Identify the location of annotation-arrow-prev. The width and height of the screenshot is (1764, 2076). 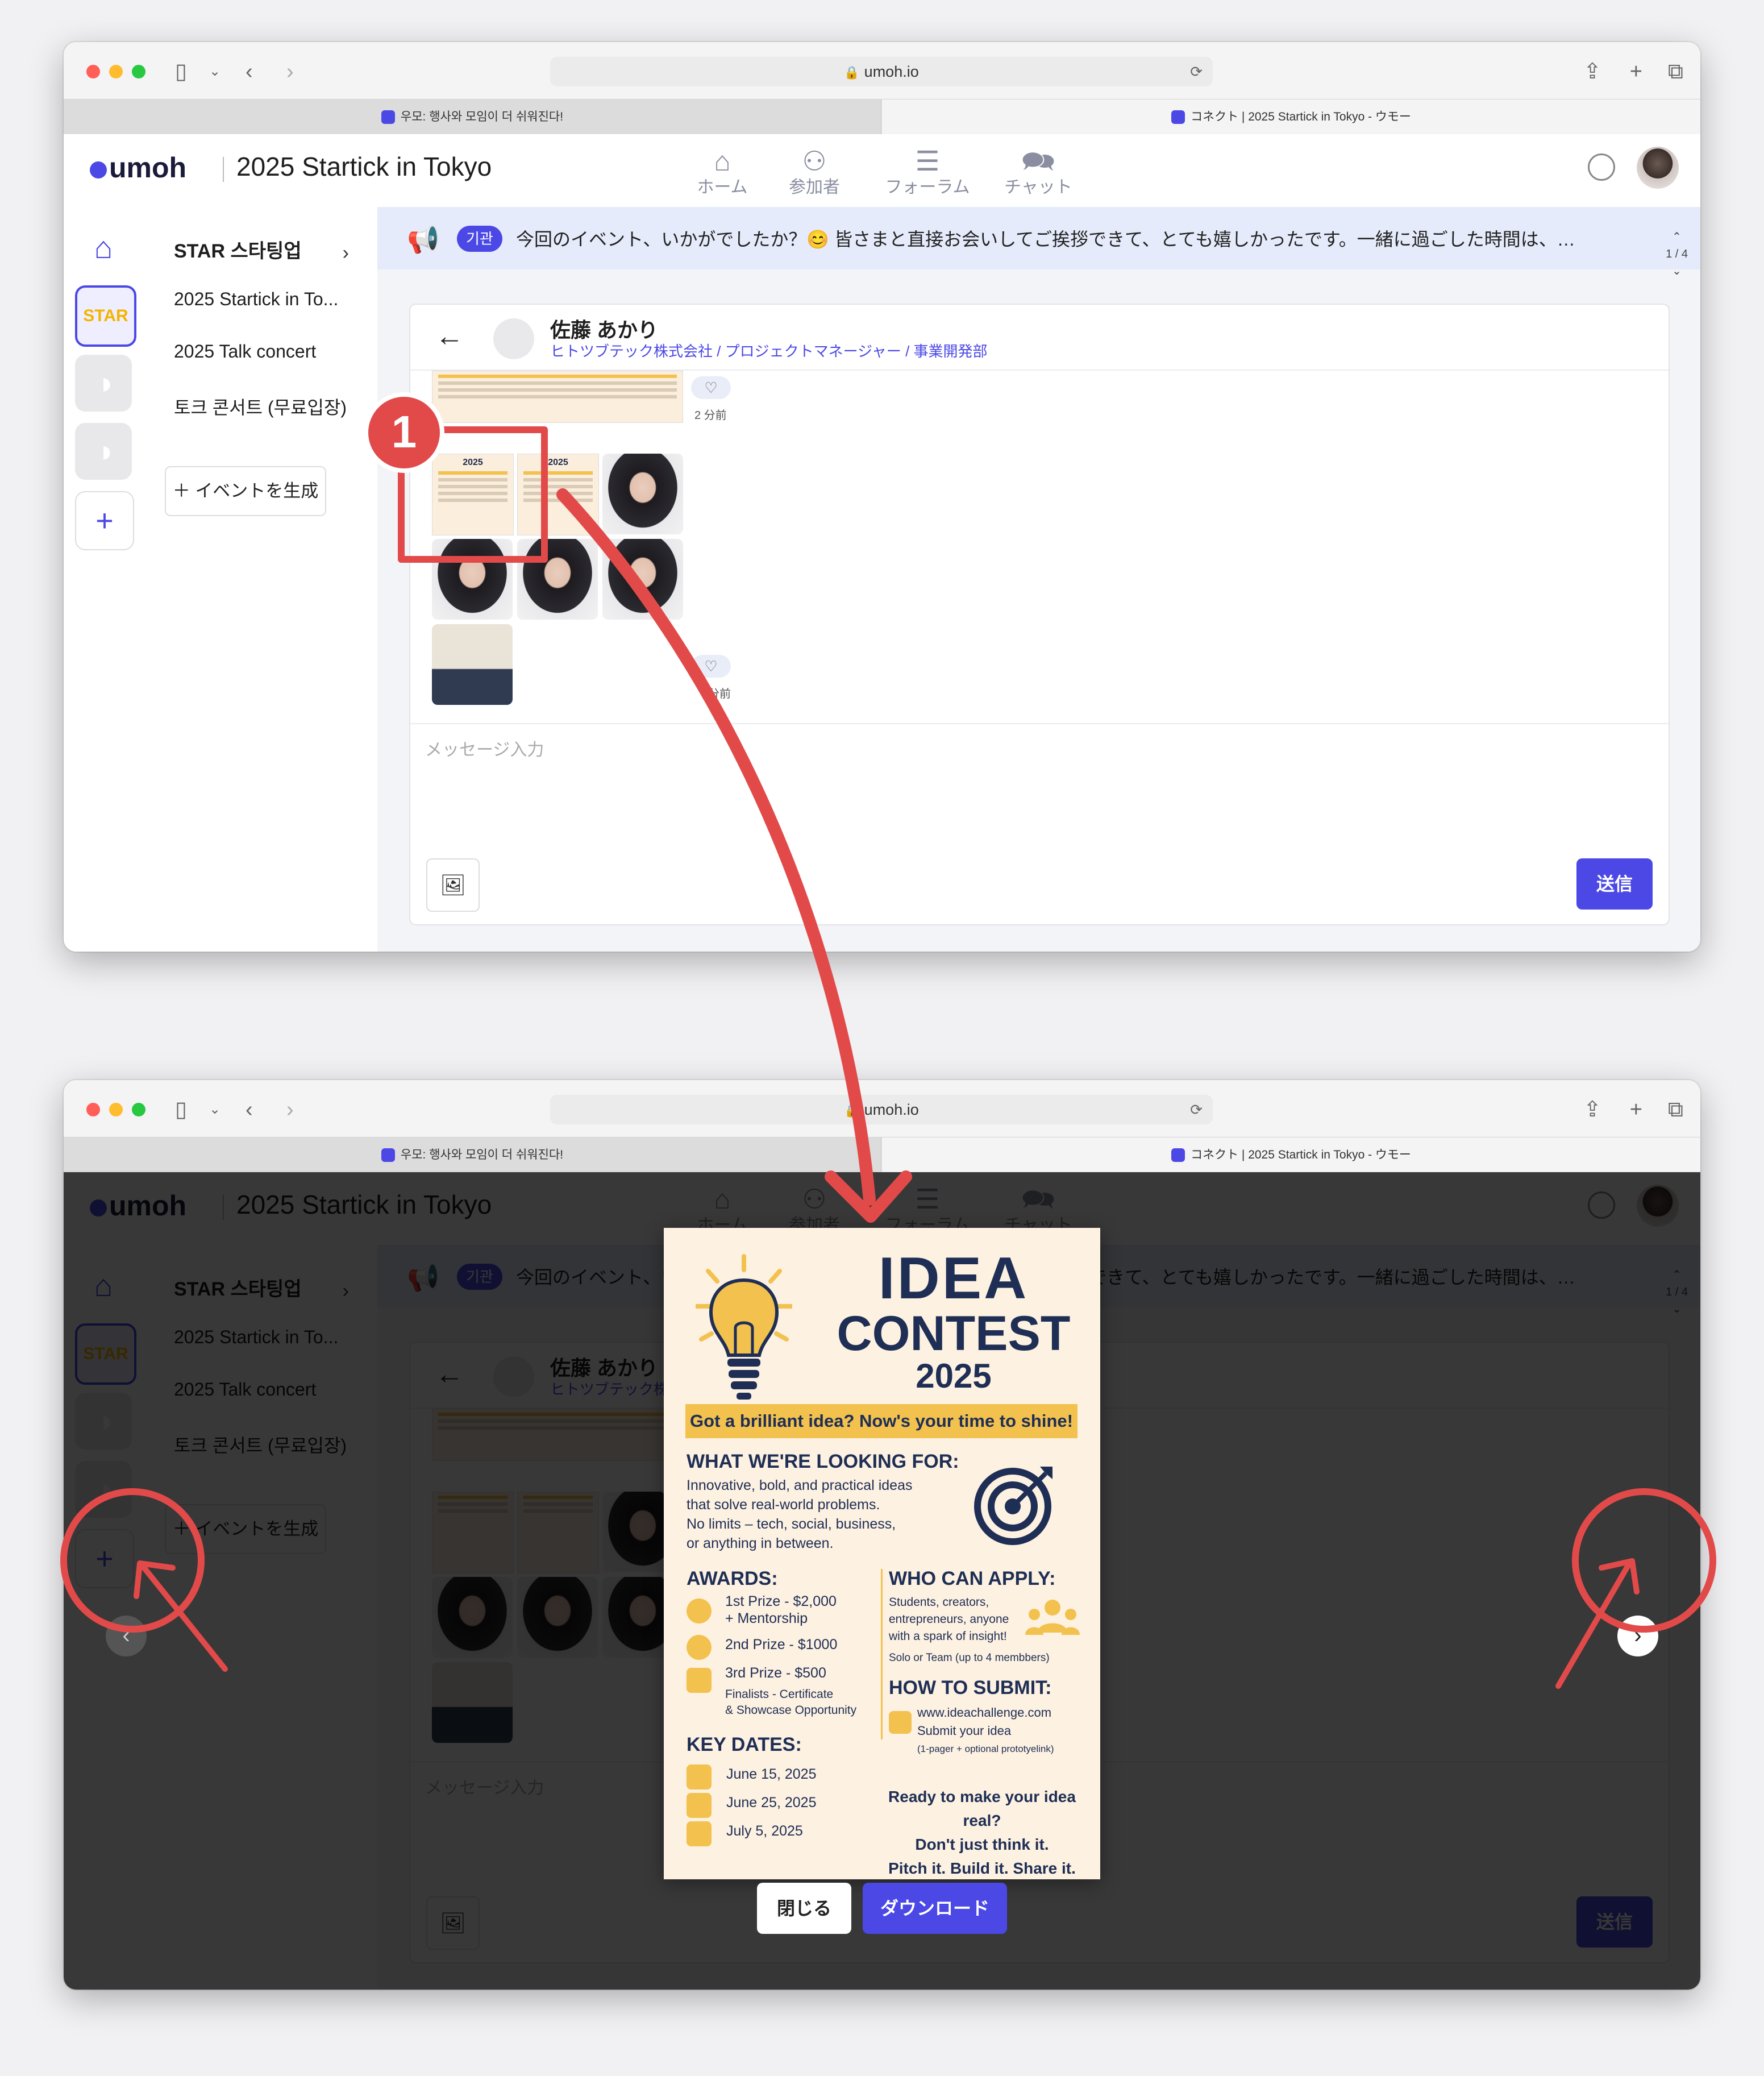
(184, 1618).